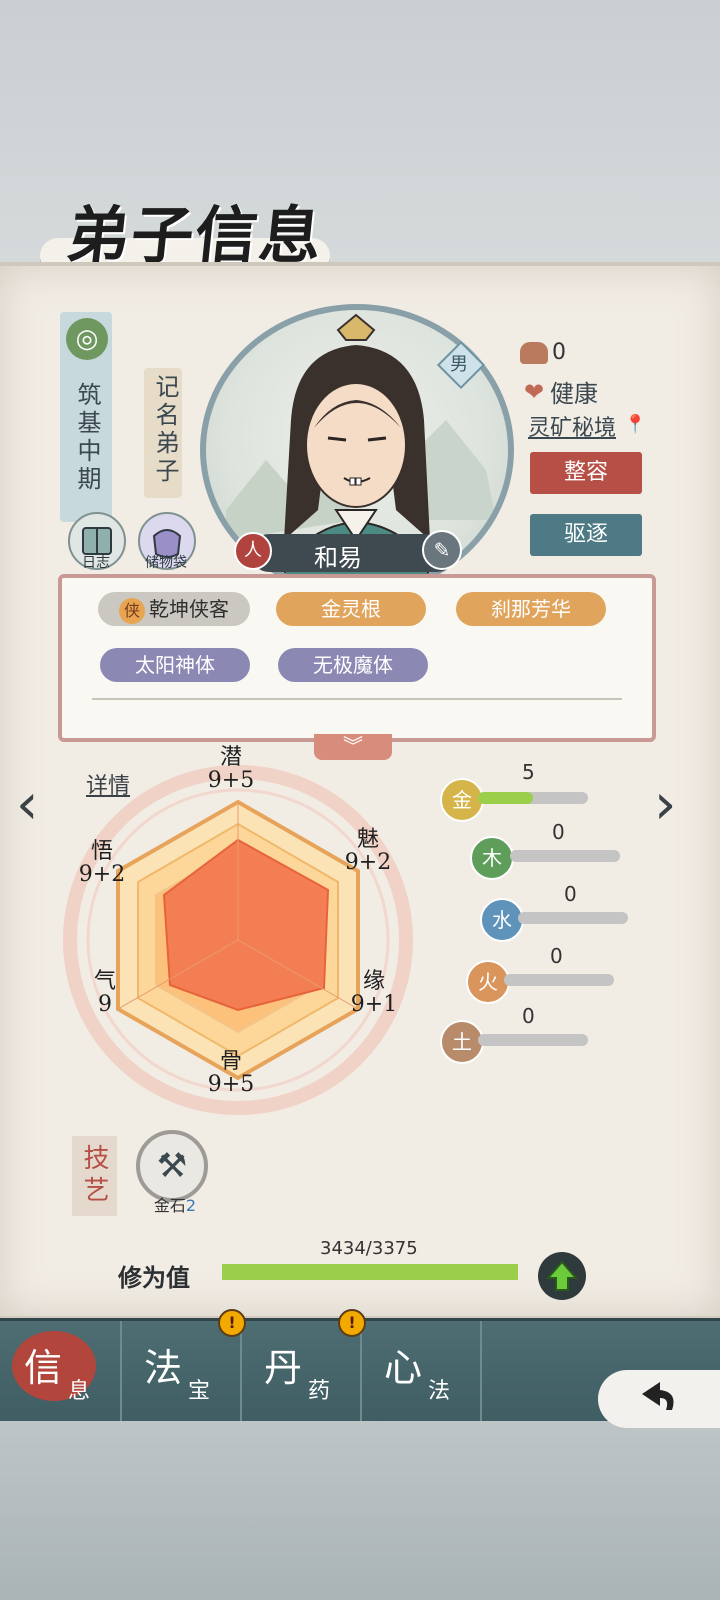 The height and width of the screenshot is (1600, 720). What do you see at coordinates (586, 535) in the screenshot?
I see `expel-button: 驱逐` at bounding box center [586, 535].